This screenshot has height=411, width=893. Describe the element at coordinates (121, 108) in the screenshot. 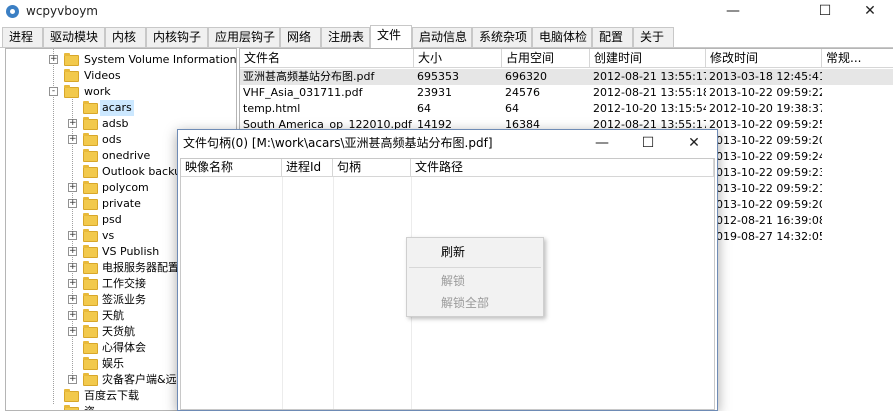

I see `tree-item: acars` at that location.